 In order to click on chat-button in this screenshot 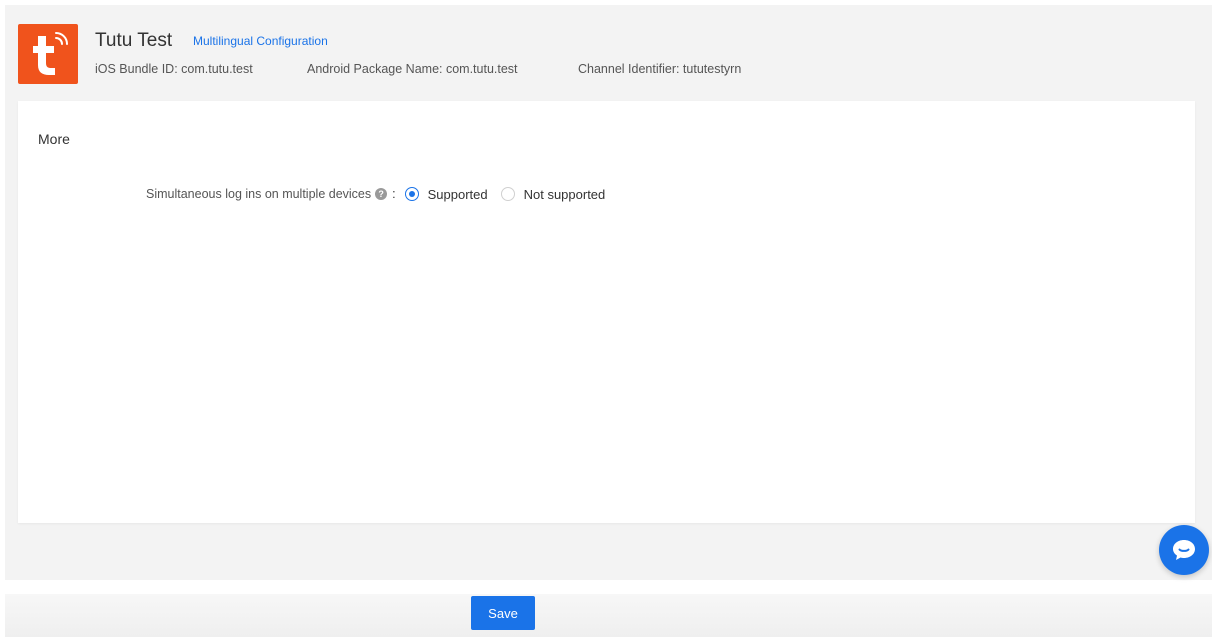, I will do `click(1184, 550)`.